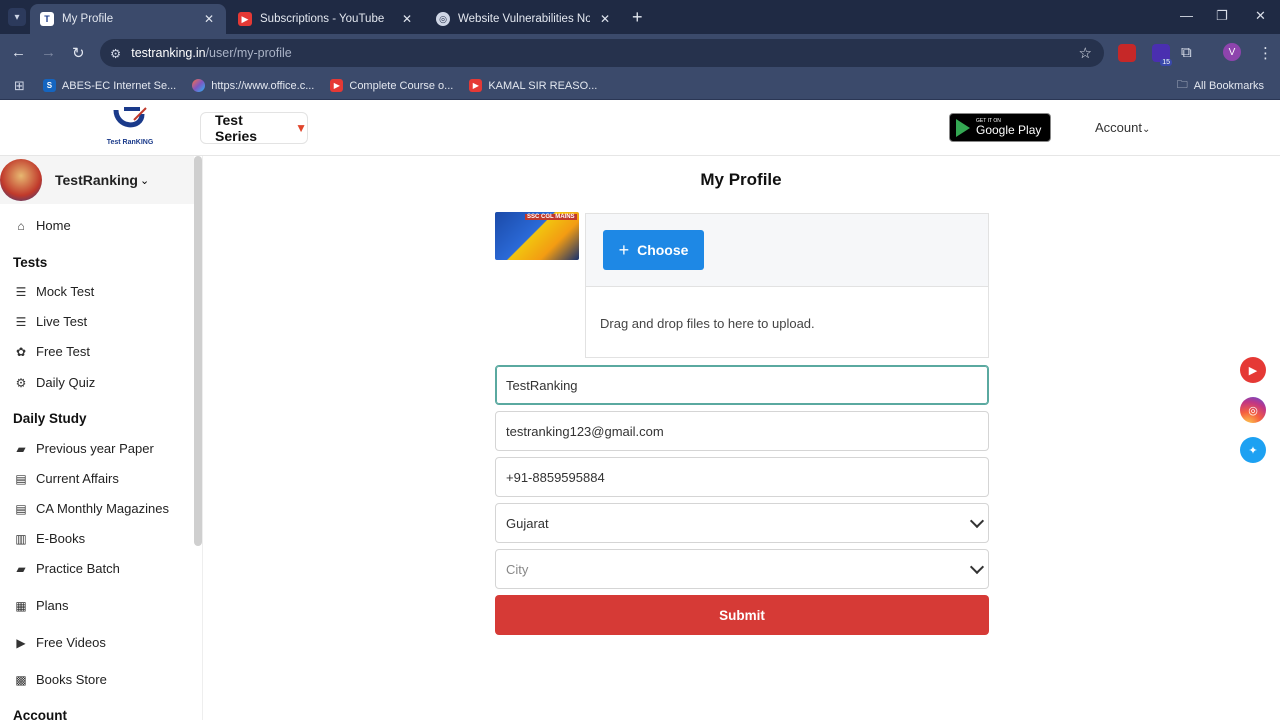  Describe the element at coordinates (1265, 53) in the screenshot. I see `browser-menu-icon: ⋮` at that location.